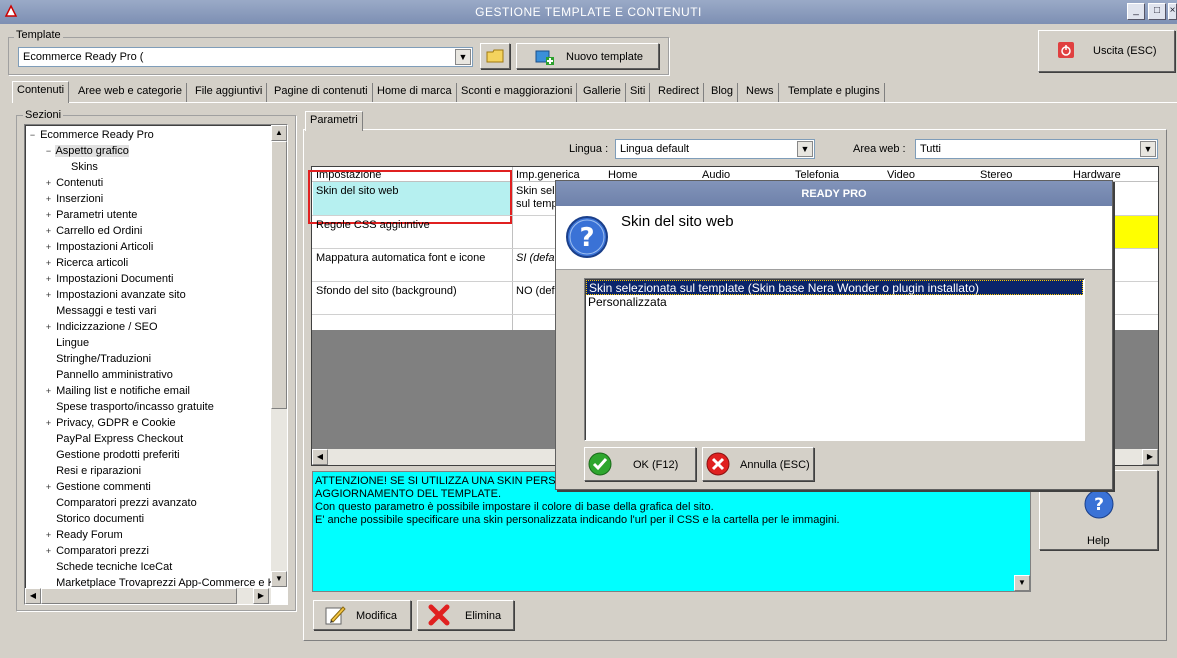  I want to click on window-title: GESTIONE TEMPLATE E CONTENUTI, so click(588, 12).